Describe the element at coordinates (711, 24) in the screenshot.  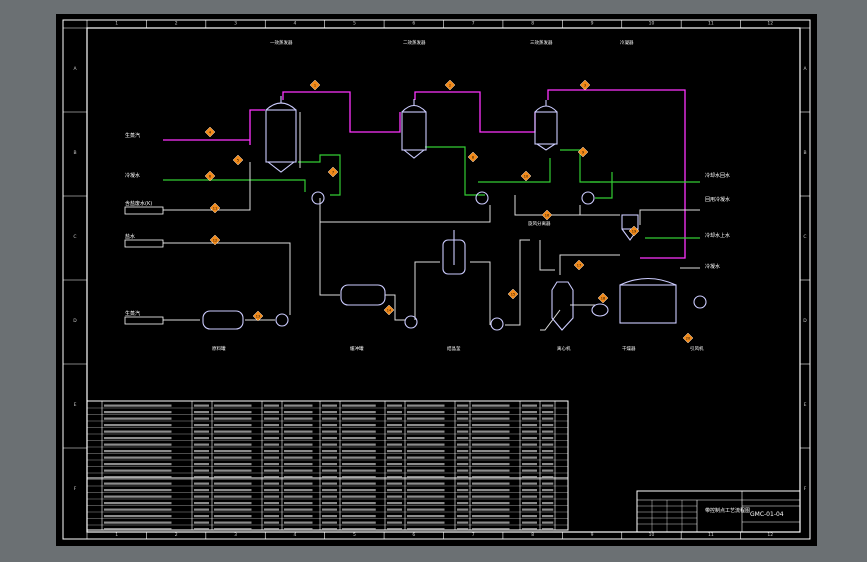
I see `column-marker: 11` at that location.